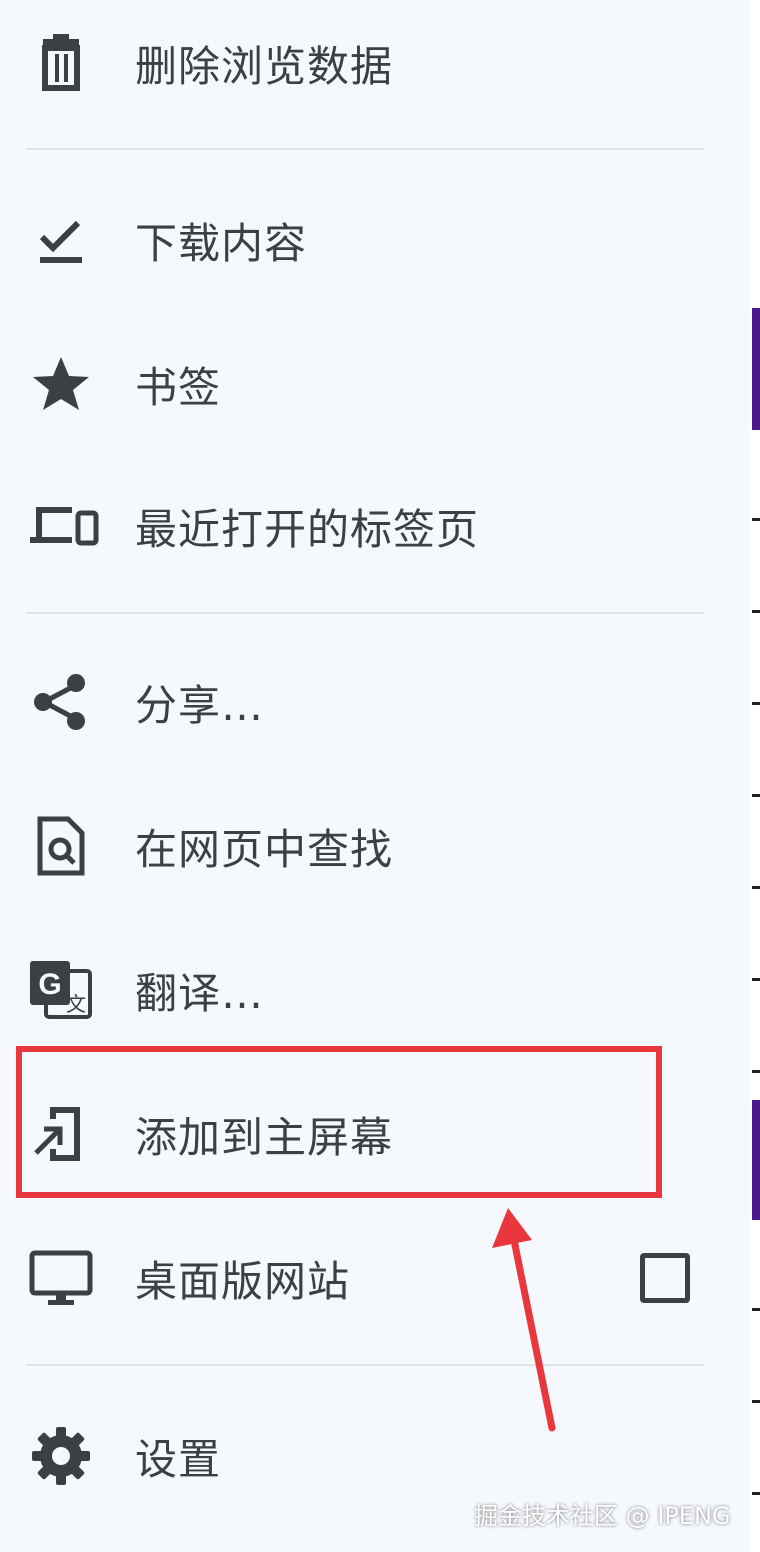  I want to click on menu-item-desktop-site: 桌面版网站, so click(375, 1278).